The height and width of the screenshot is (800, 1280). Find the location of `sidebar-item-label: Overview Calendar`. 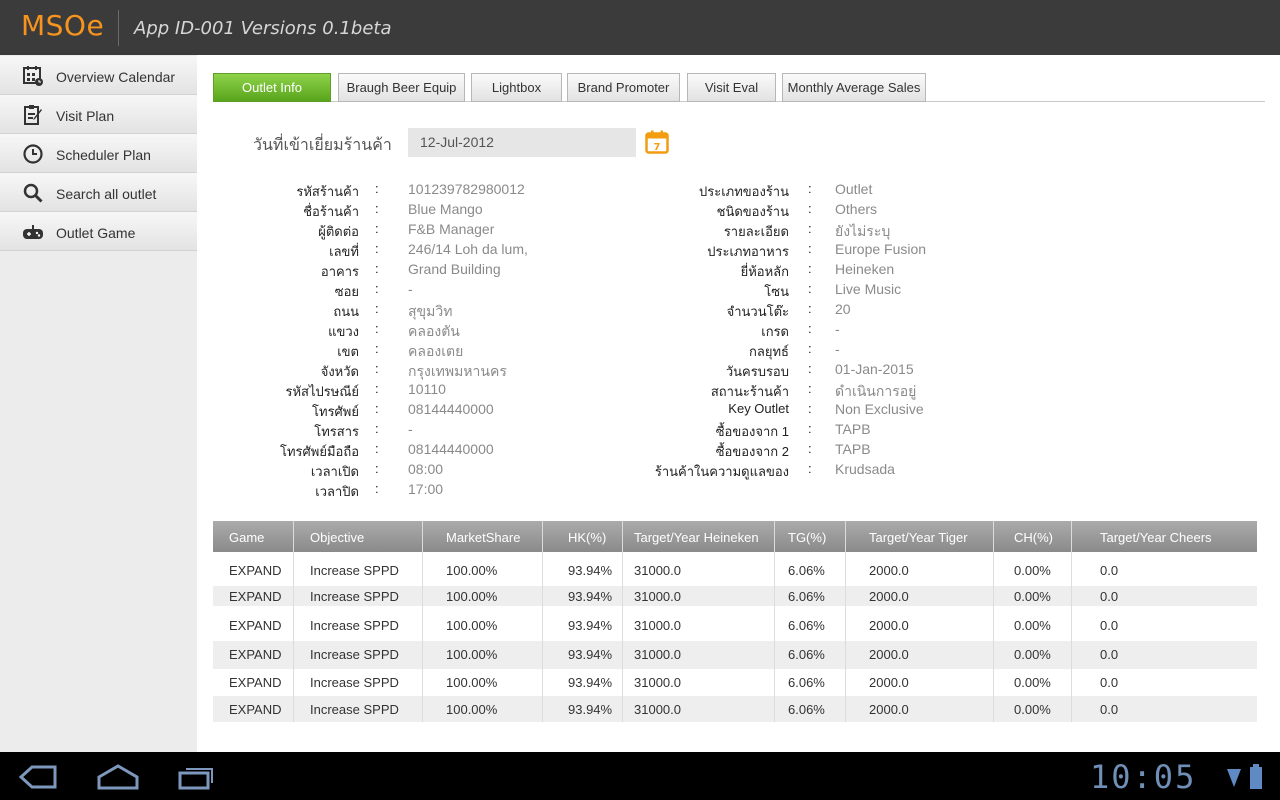

sidebar-item-label: Overview Calendar is located at coordinates (116, 77).